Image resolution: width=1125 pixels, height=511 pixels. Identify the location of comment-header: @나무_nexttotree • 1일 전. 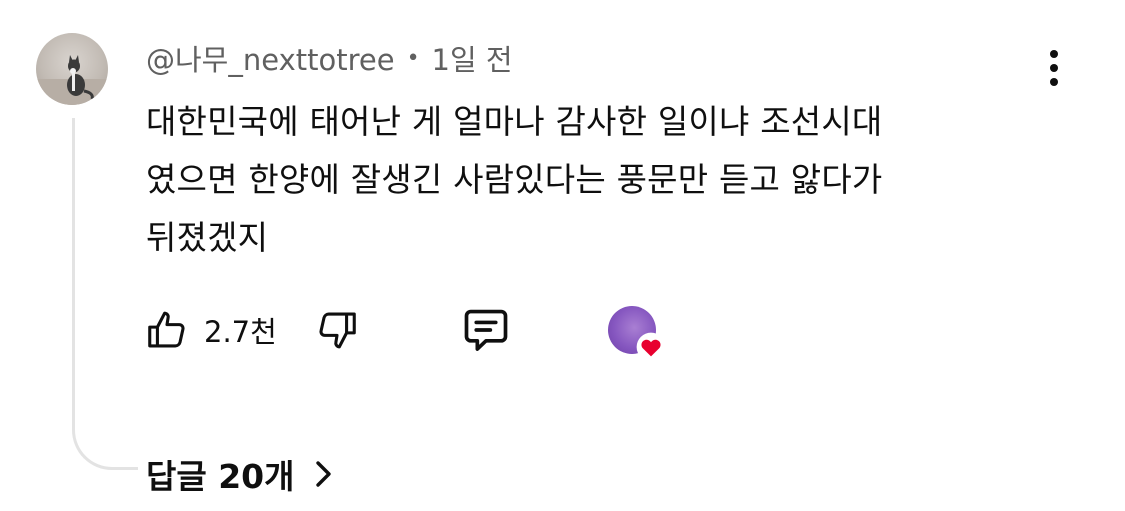
(329, 58).